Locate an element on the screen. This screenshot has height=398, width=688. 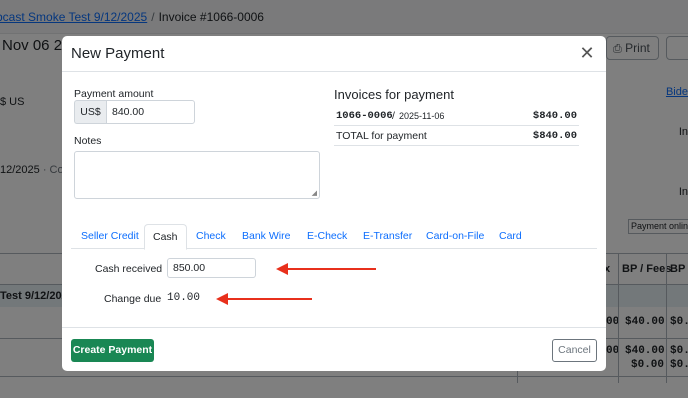
tab-e-transfer: E-Transfer is located at coordinates (387, 236).